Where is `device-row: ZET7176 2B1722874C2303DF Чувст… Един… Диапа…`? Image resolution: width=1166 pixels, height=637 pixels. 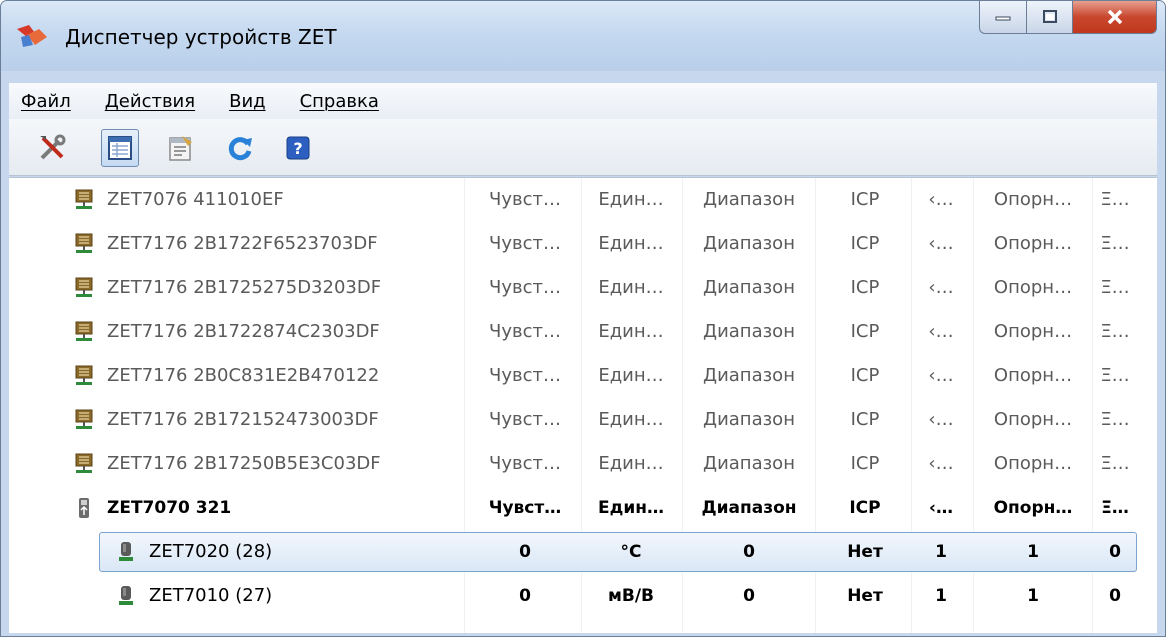
device-row: ZET7176 2B1722874C2303DF Чувст… Един… Диапа… is located at coordinates (583, 332).